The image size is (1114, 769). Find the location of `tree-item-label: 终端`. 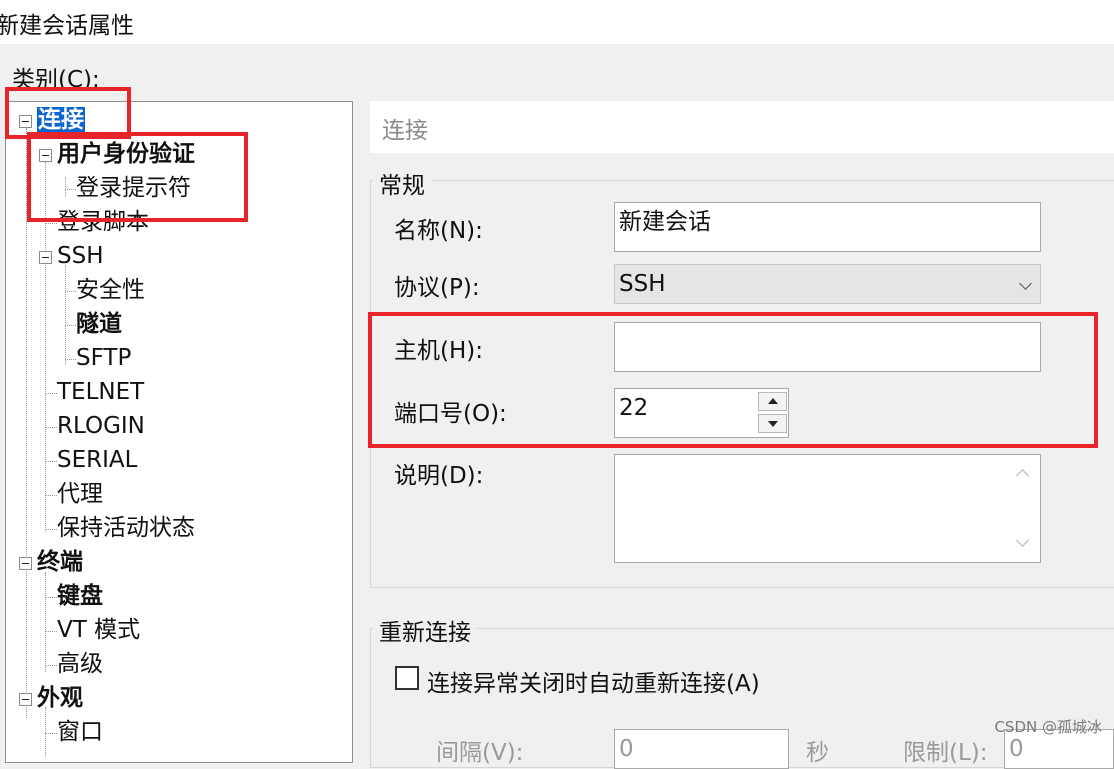

tree-item-label: 终端 is located at coordinates (60, 562).